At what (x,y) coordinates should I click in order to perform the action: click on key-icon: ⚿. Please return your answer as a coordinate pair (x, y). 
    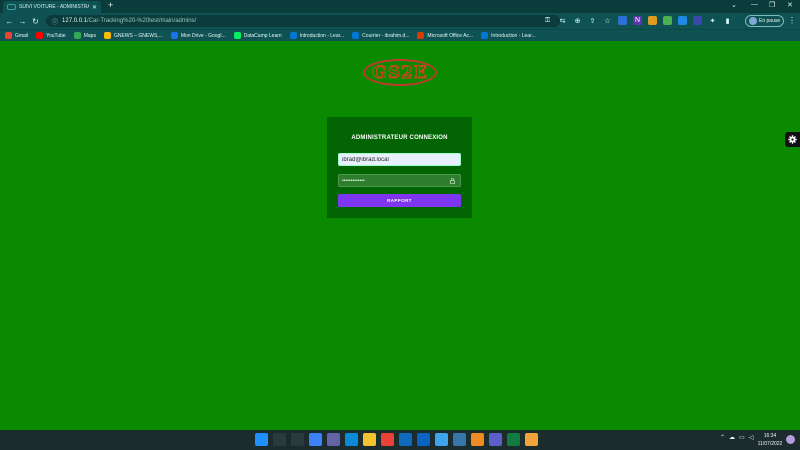
    Looking at the image, I should click on (547, 20).